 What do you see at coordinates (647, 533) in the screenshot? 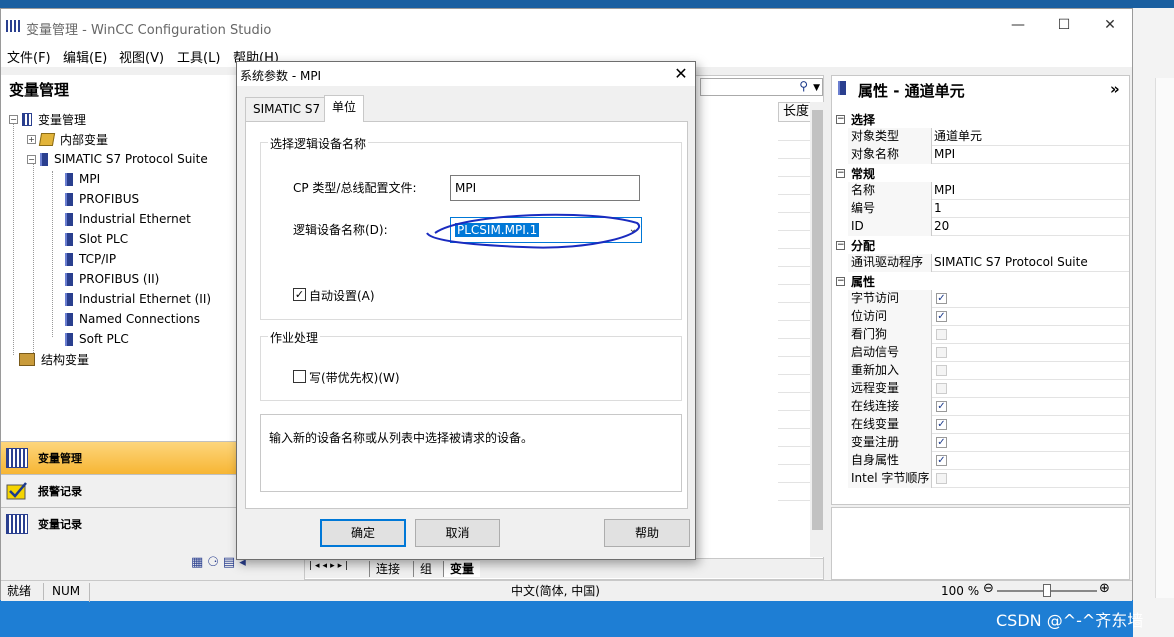
I see `help-button: 帮助` at bounding box center [647, 533].